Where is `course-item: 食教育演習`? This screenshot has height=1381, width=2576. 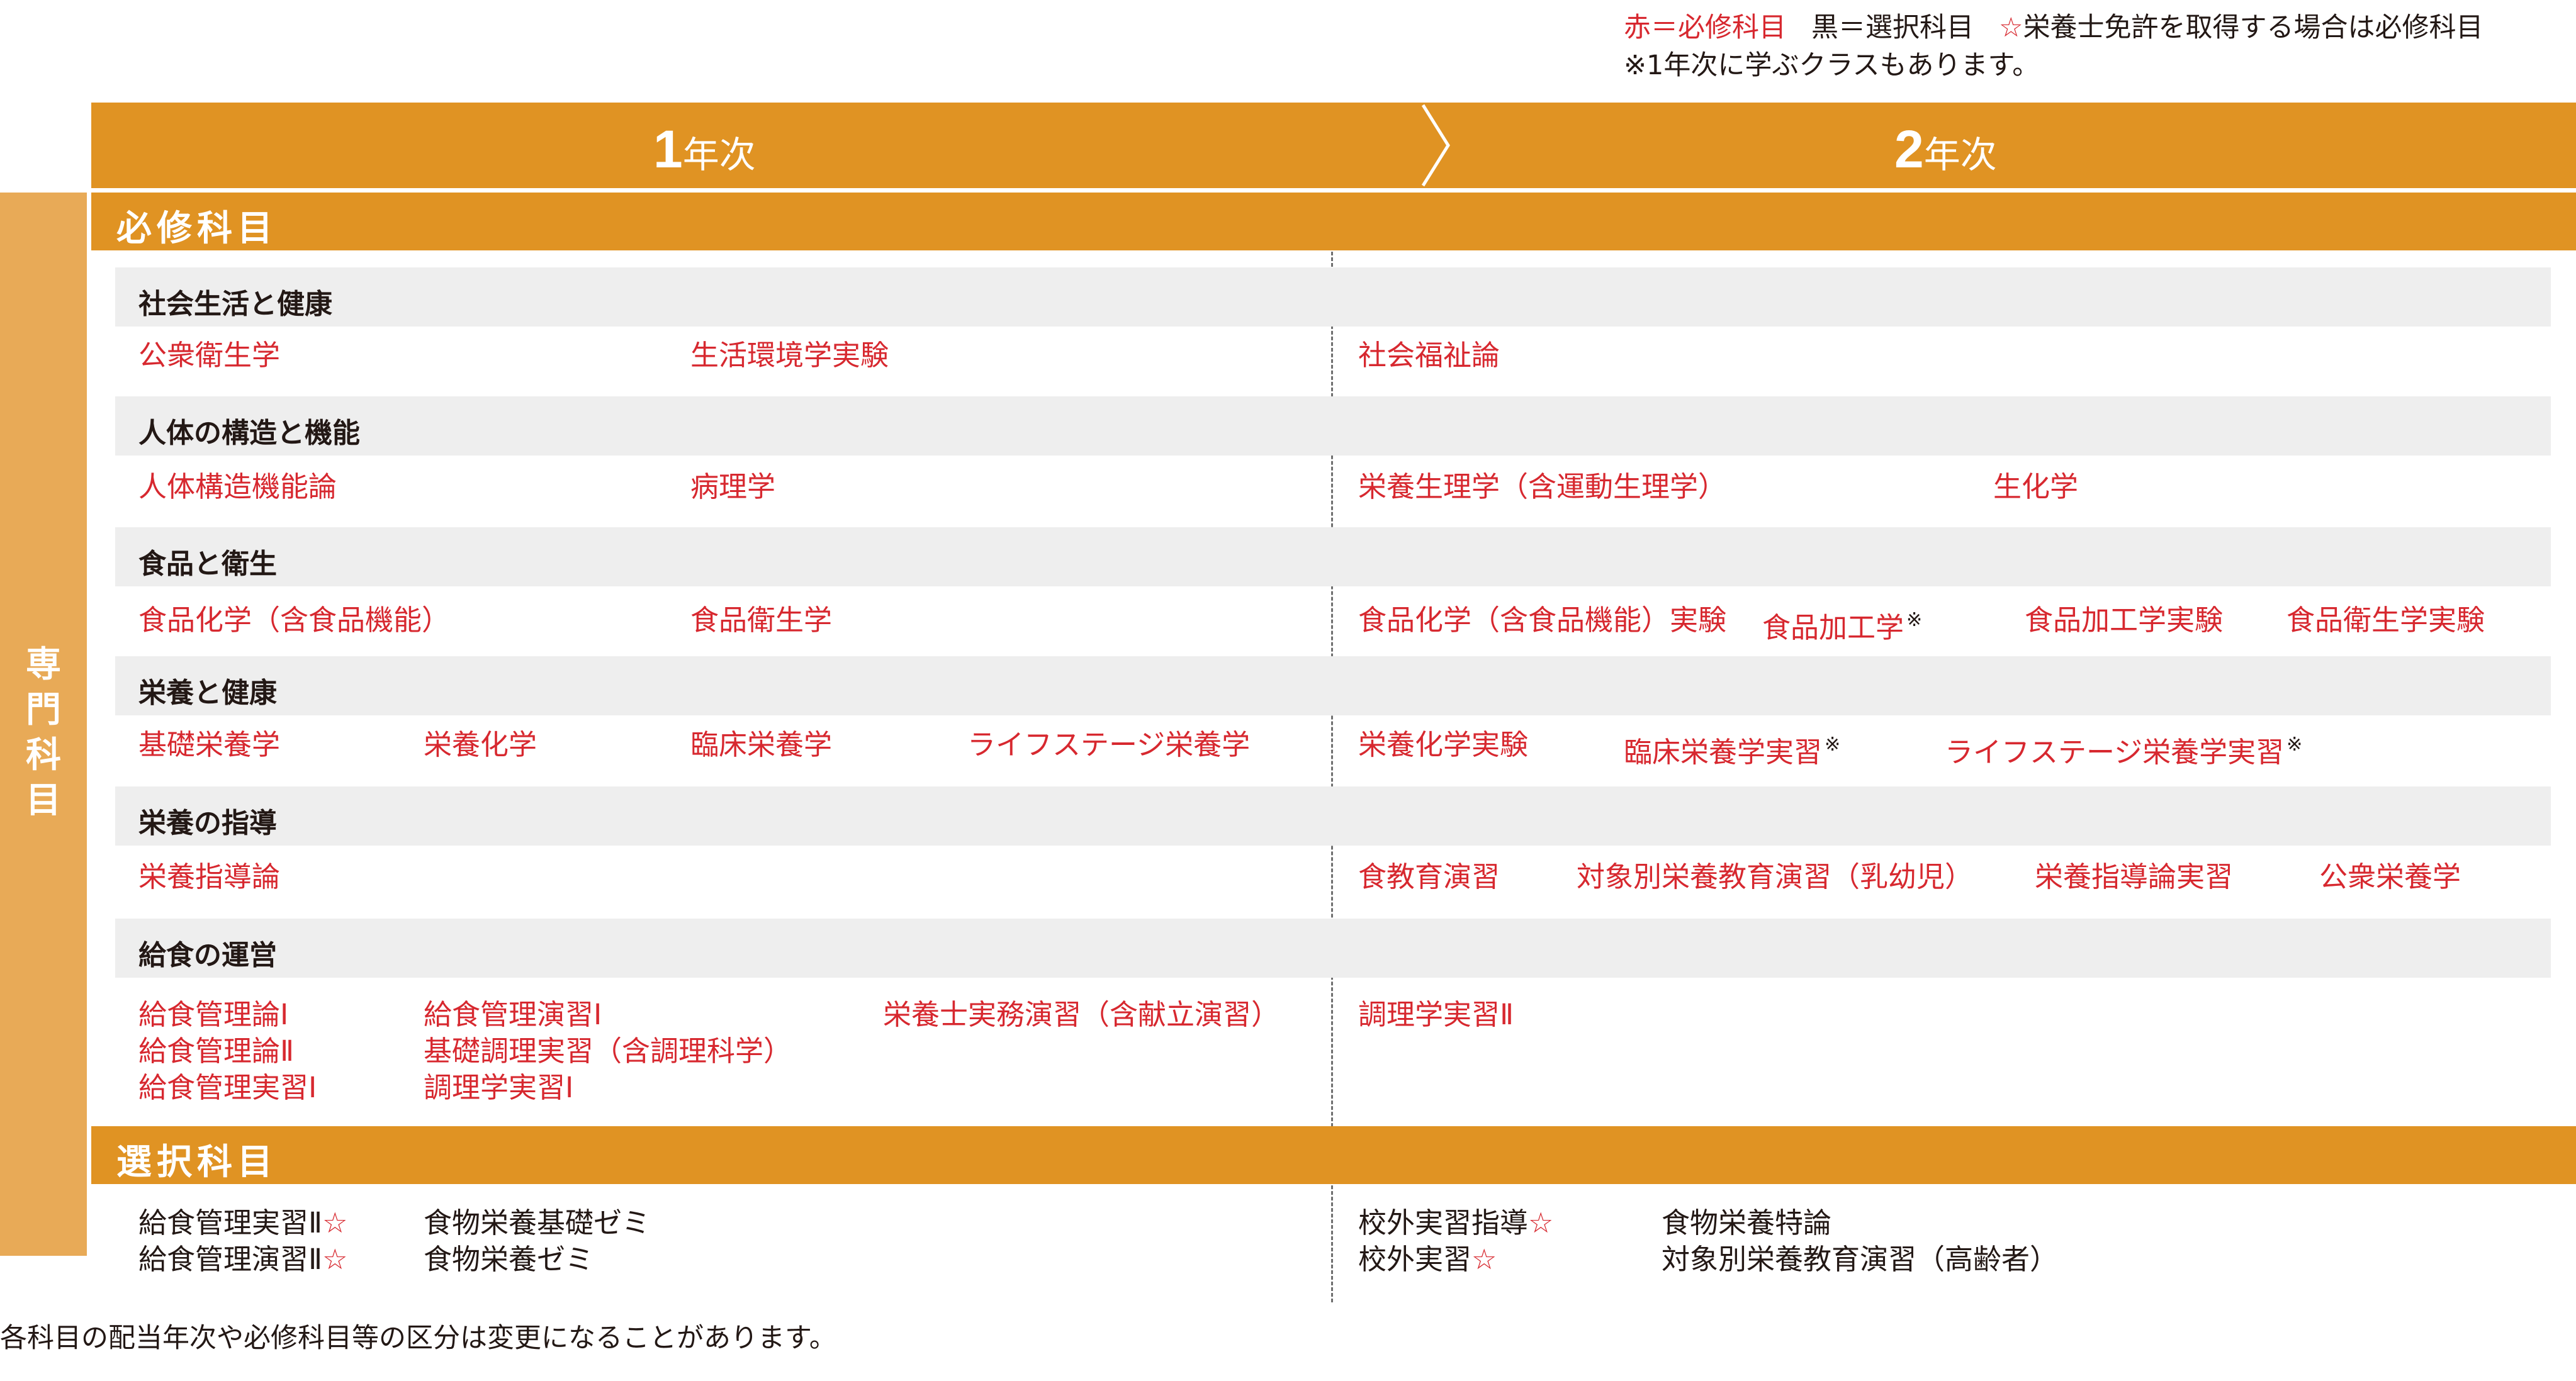 course-item: 食教育演習 is located at coordinates (1429, 877).